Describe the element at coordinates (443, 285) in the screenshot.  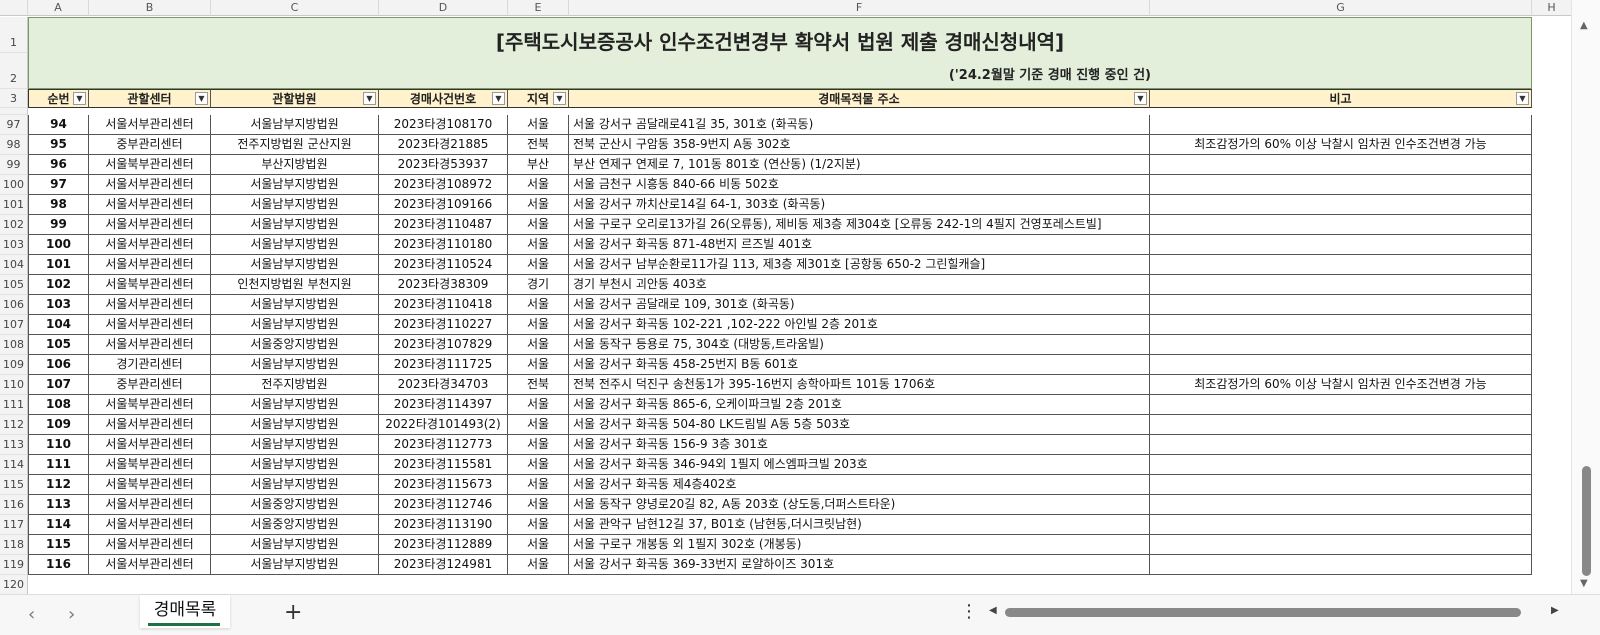
I see `cell-case: 2023타경38309` at that location.